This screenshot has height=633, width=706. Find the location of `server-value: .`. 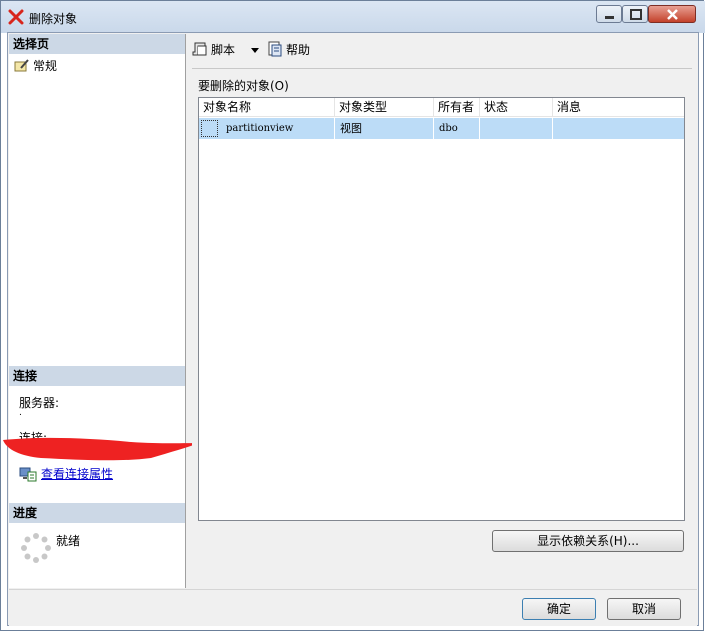

server-value: . is located at coordinates (20, 413).